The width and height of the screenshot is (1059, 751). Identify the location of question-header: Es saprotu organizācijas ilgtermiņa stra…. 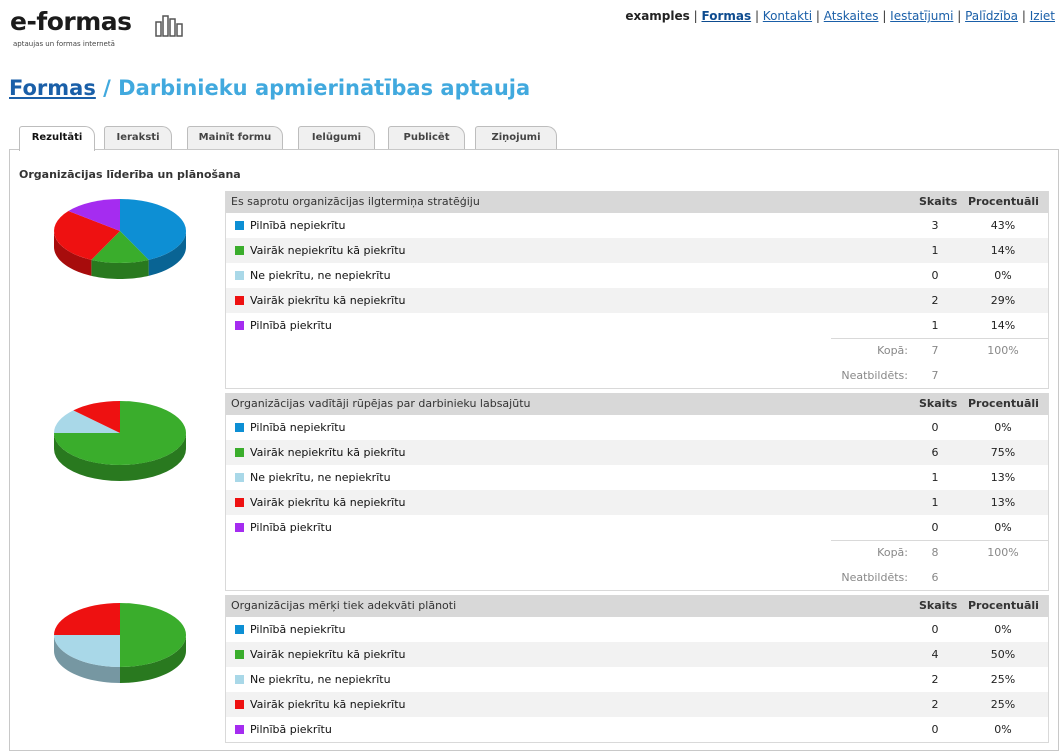
(637, 202).